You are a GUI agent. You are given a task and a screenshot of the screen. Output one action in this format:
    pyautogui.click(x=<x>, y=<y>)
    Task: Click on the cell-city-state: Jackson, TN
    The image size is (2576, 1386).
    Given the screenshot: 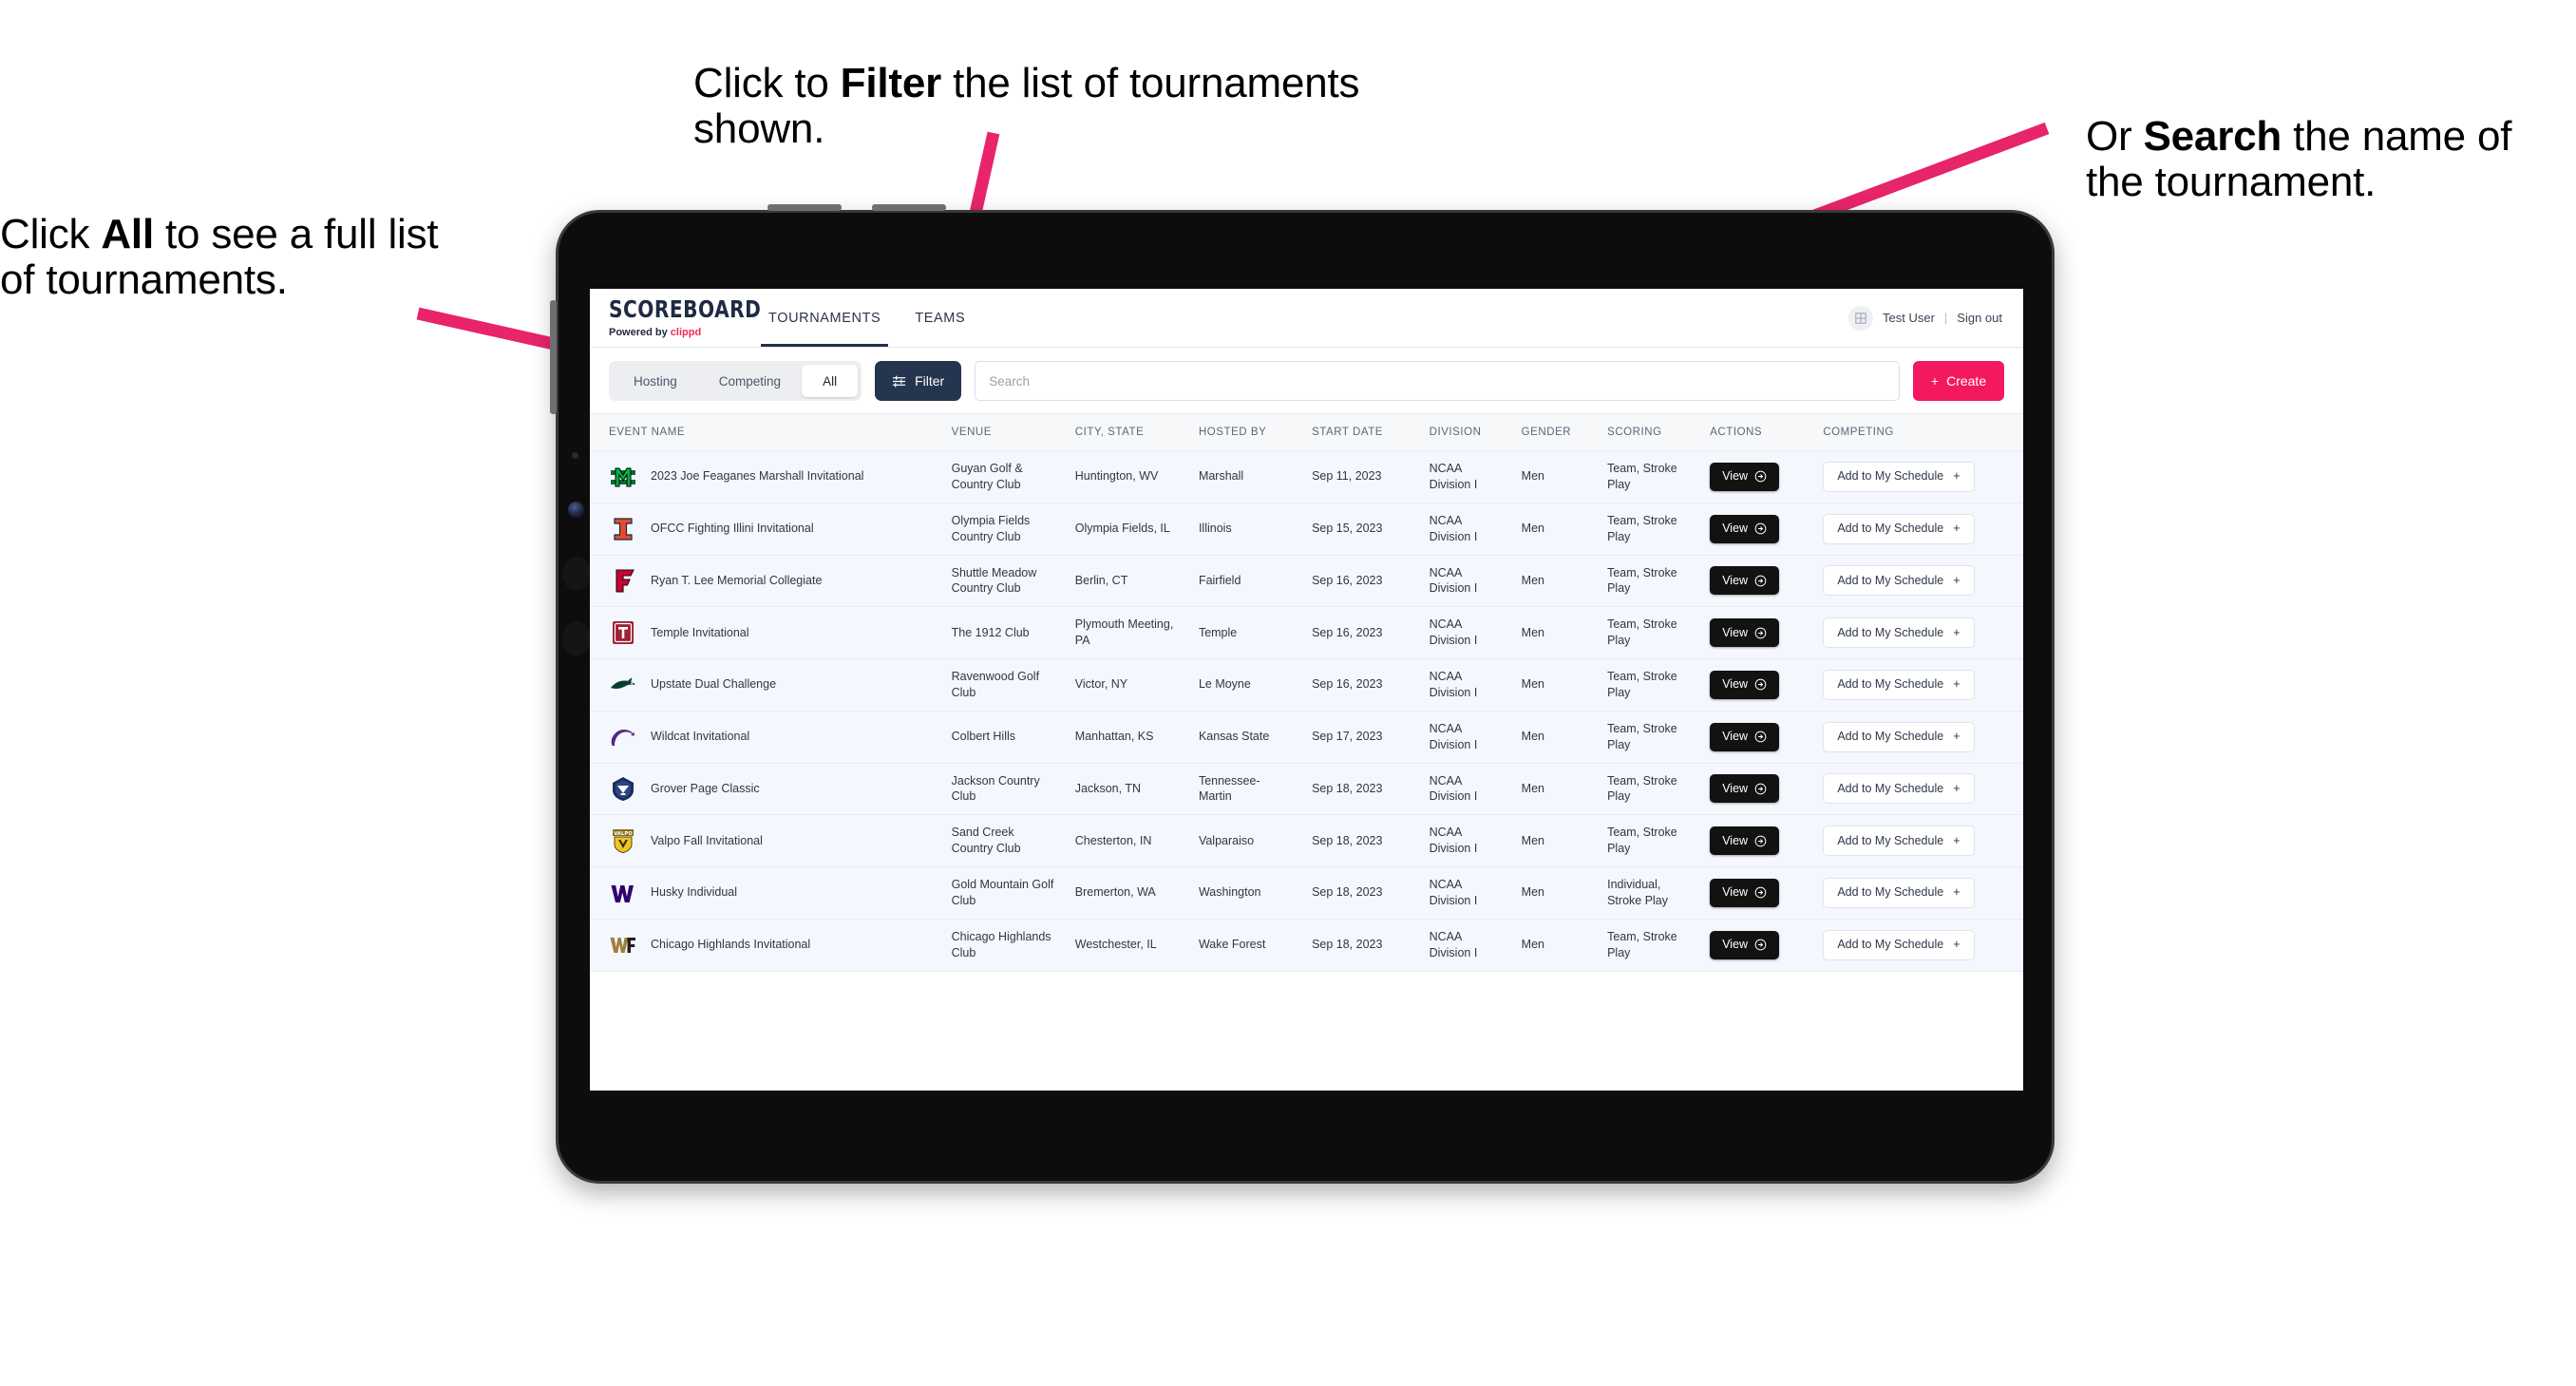 What is the action you would take?
    pyautogui.click(x=1127, y=789)
    